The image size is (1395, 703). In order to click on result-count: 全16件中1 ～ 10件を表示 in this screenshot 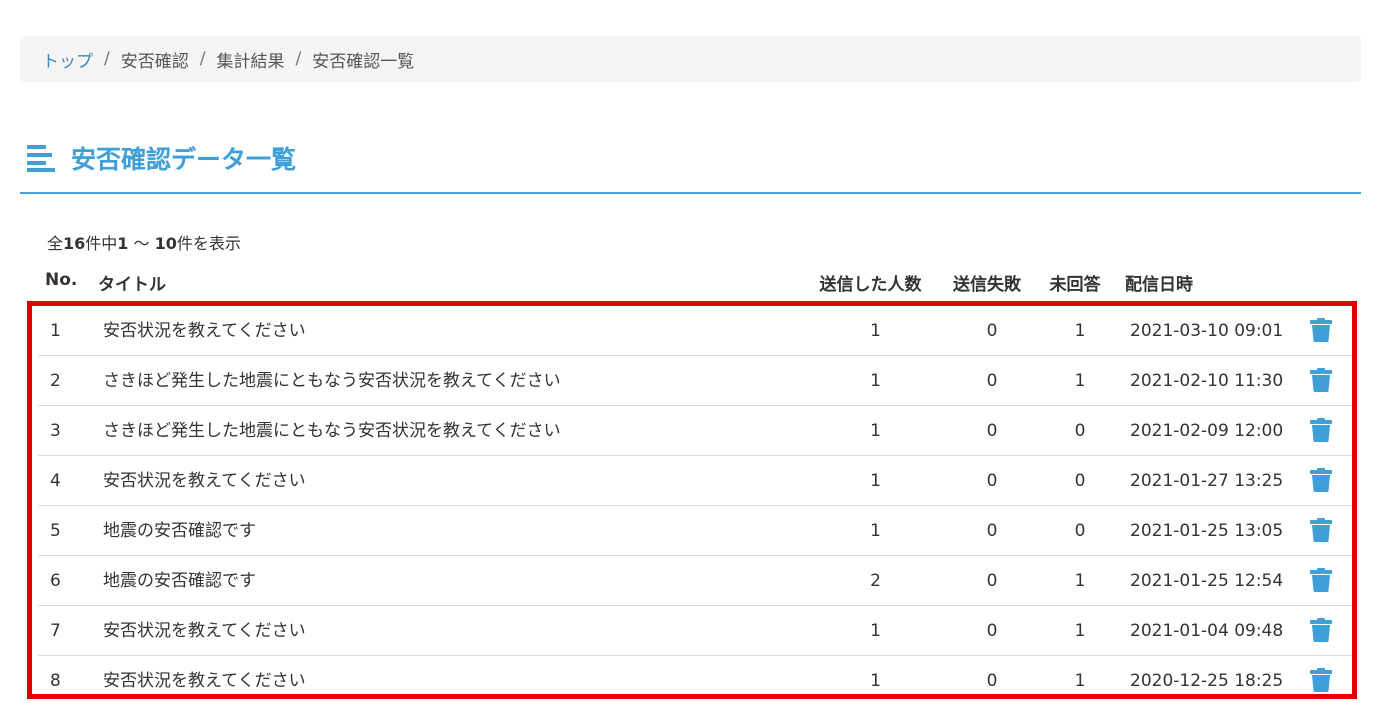, I will do `click(144, 242)`.